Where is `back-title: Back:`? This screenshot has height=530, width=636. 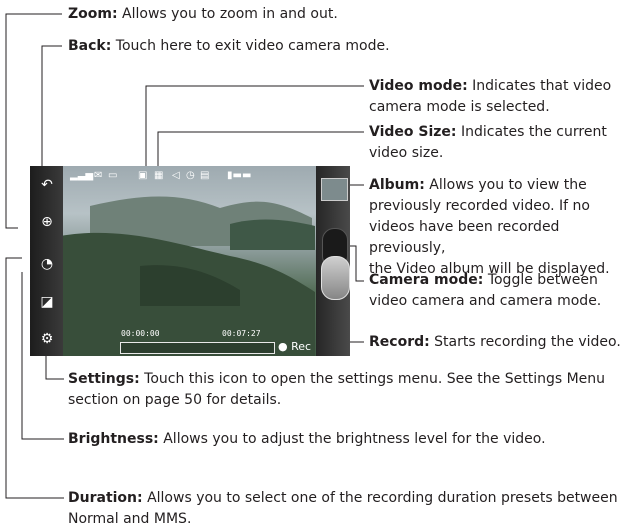
back-title: Back: is located at coordinates (90, 46).